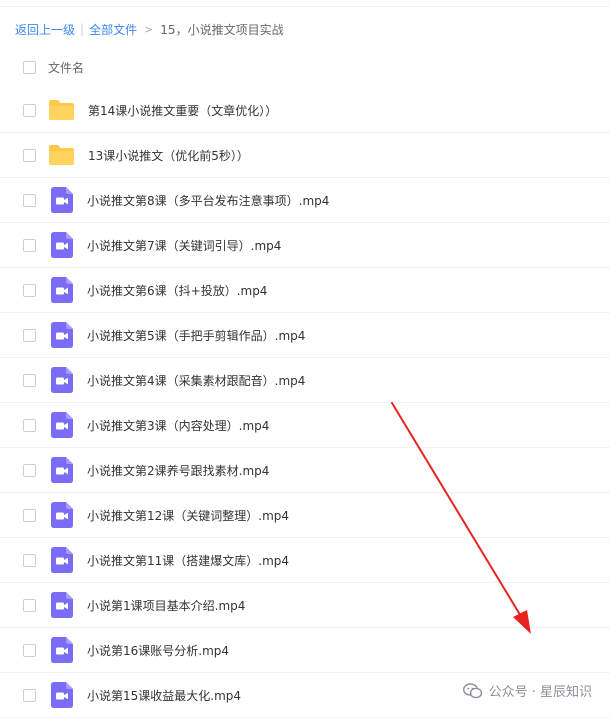 Image resolution: width=610 pixels, height=718 pixels. Describe the element at coordinates (208, 200) in the screenshot. I see `file-name: 小说推文第8课（多平台发布注意事项）.mp4` at that location.